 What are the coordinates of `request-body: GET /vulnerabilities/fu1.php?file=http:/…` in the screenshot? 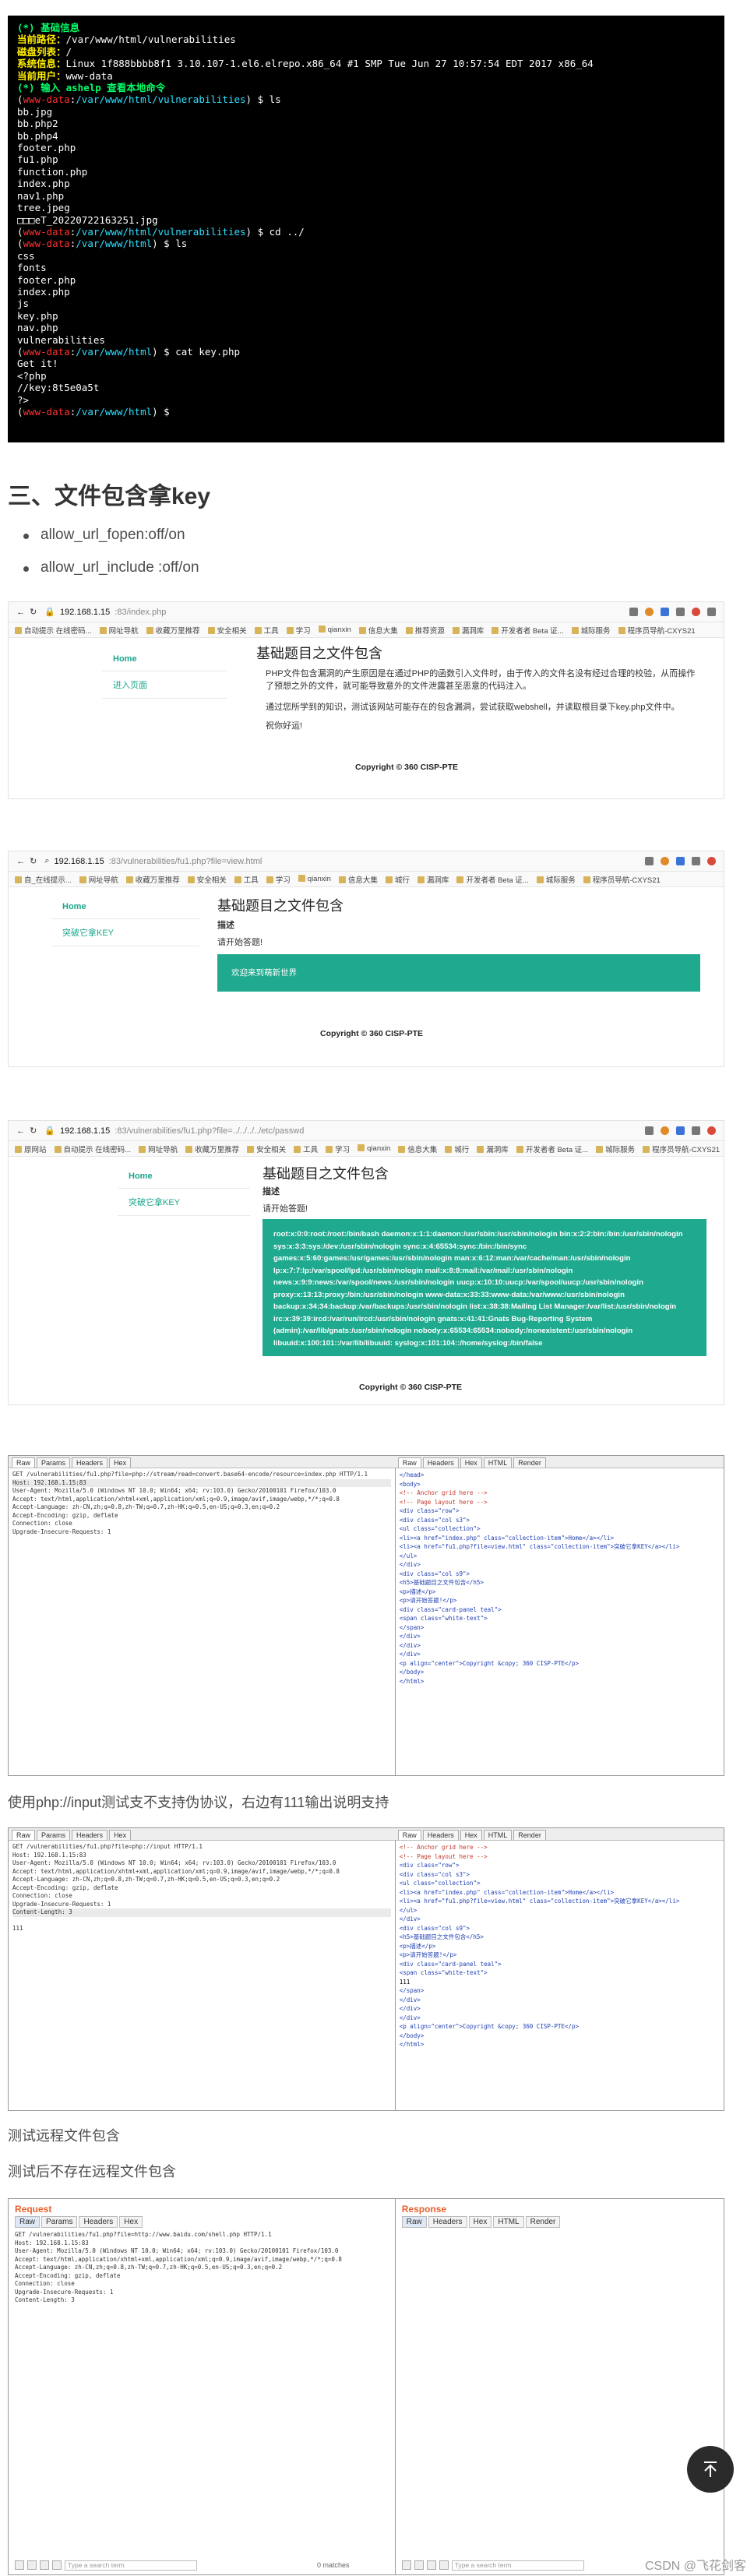 It's located at (202, 2268).